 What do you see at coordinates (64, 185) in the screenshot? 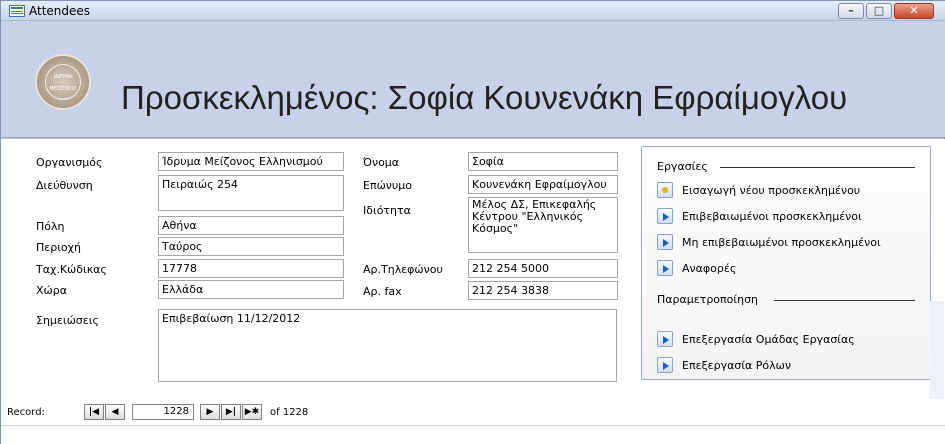
I see `address-label: Διεύθυνση` at bounding box center [64, 185].